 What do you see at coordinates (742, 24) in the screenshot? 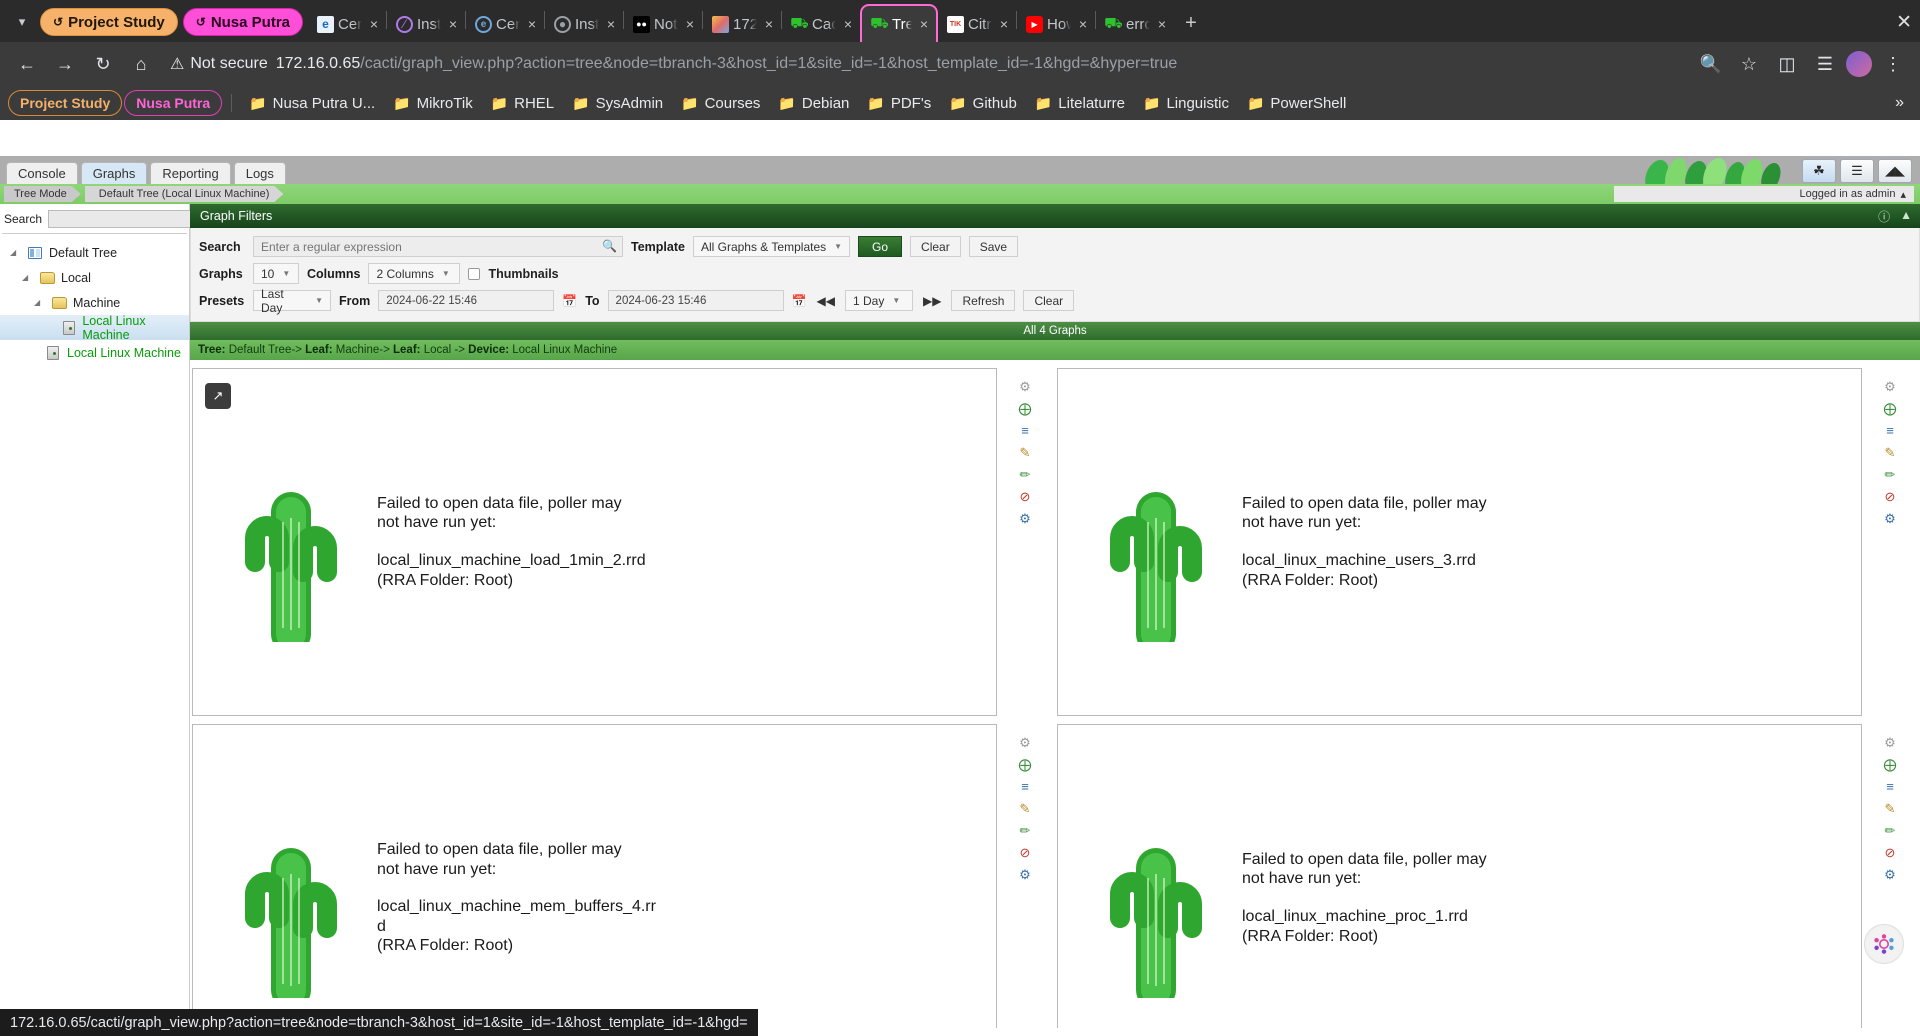
I see `tab-172: 172. ×` at bounding box center [742, 24].